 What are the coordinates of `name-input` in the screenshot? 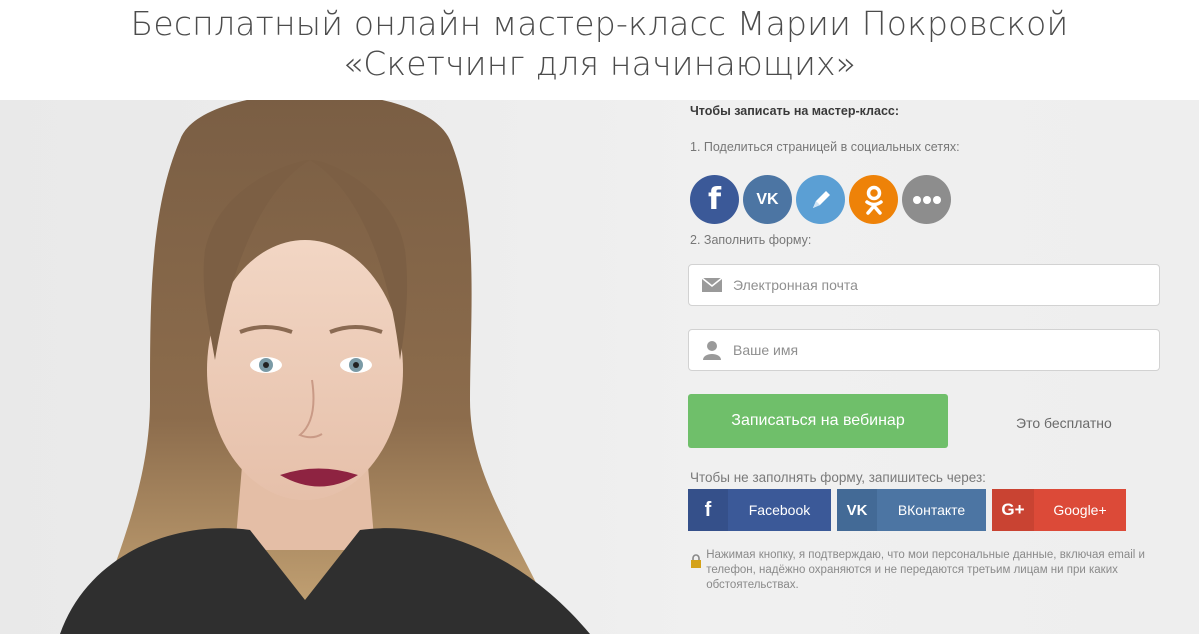 It's located at (933, 350).